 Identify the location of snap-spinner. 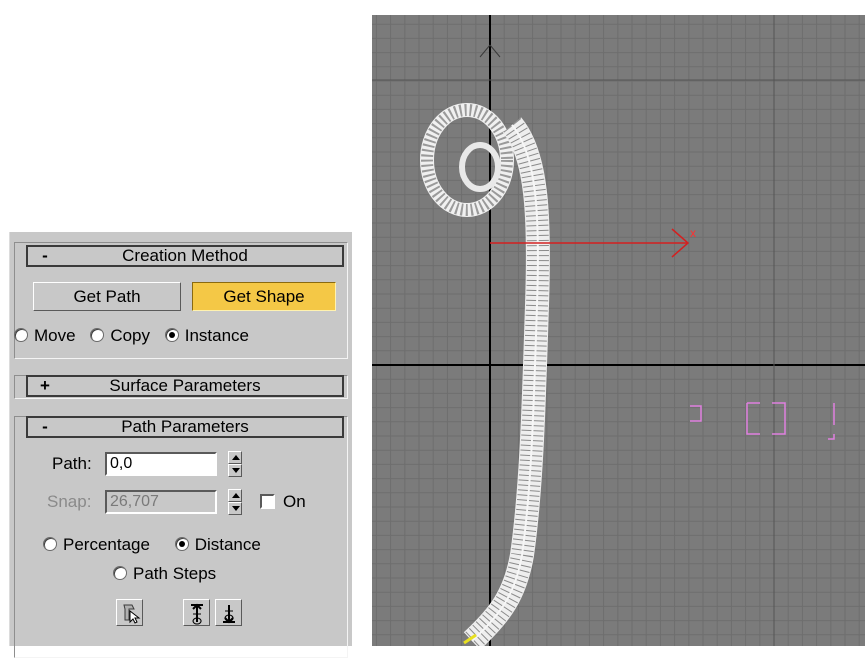
(235, 503).